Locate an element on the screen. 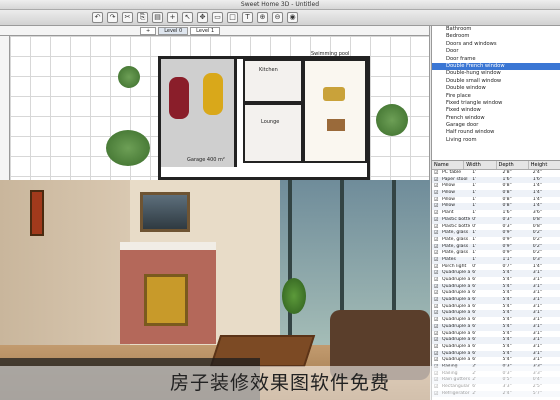  undo-icon: ↶ is located at coordinates (97, 17).